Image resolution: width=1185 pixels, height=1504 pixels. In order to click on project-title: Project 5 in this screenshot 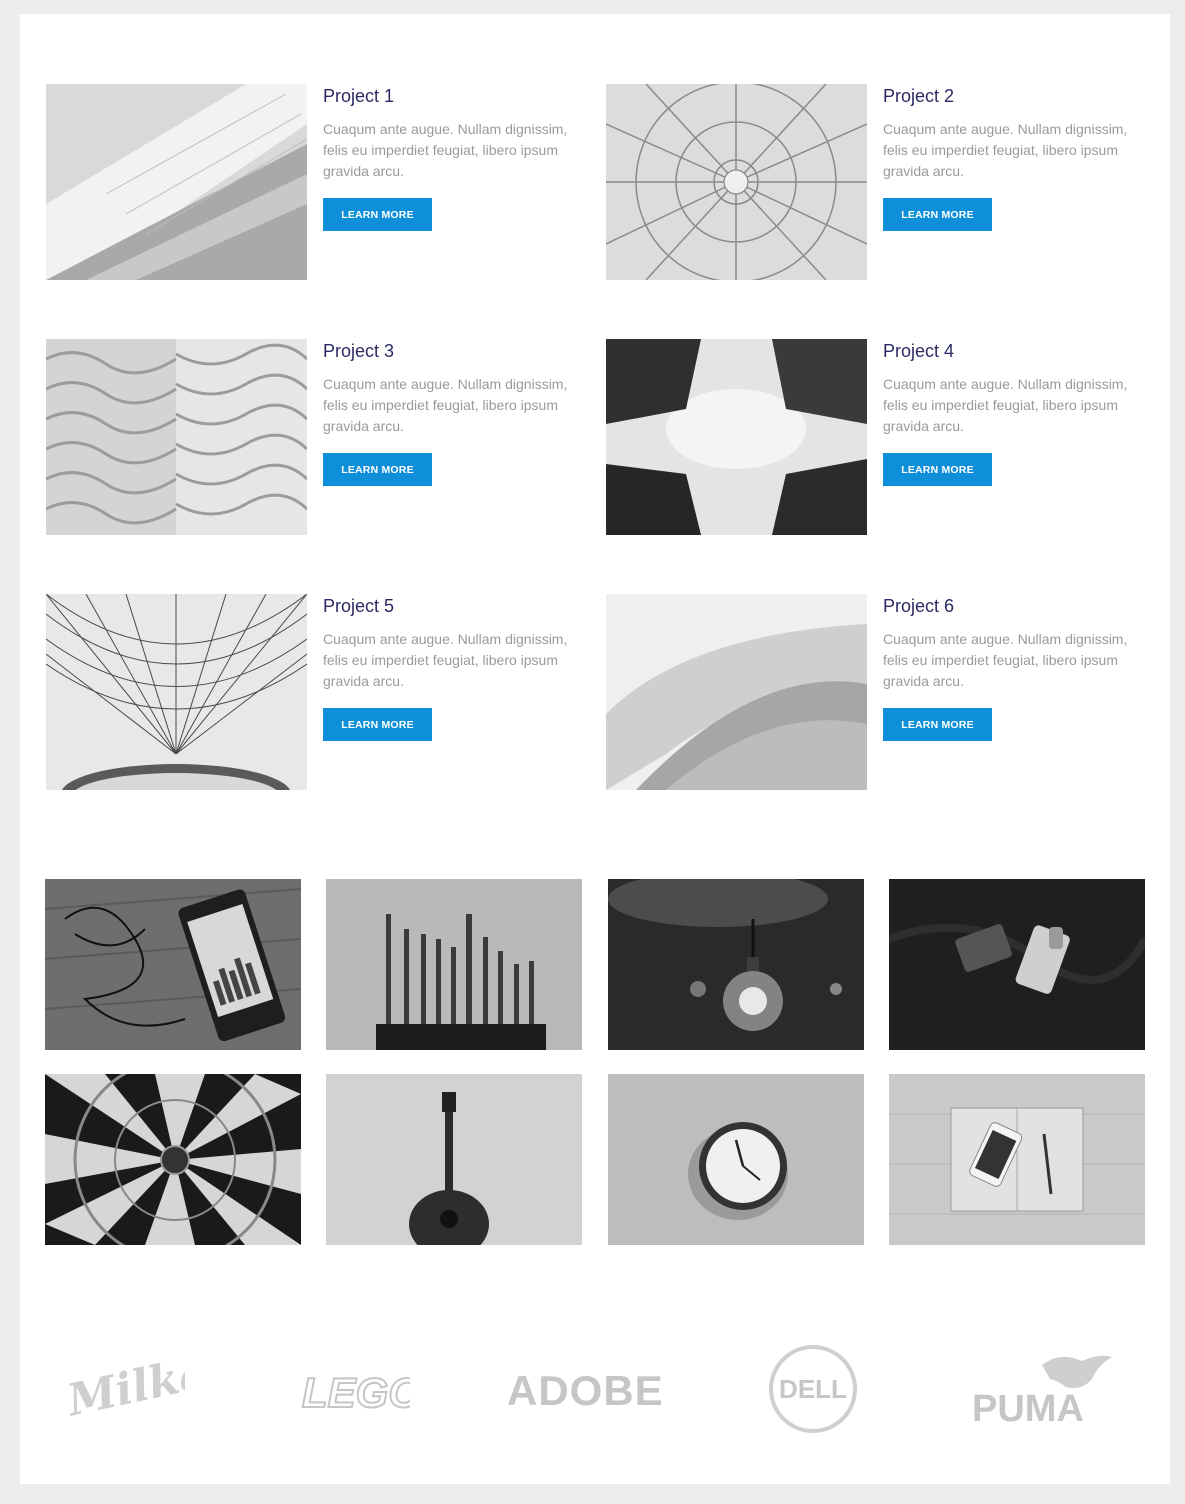, I will do `click(359, 606)`.